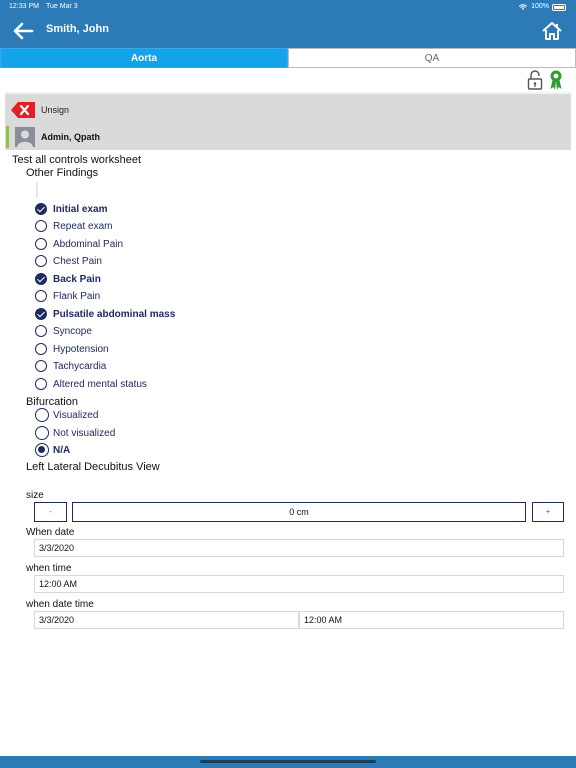  I want to click on signer-row: Admin, Qpath, so click(53, 137).